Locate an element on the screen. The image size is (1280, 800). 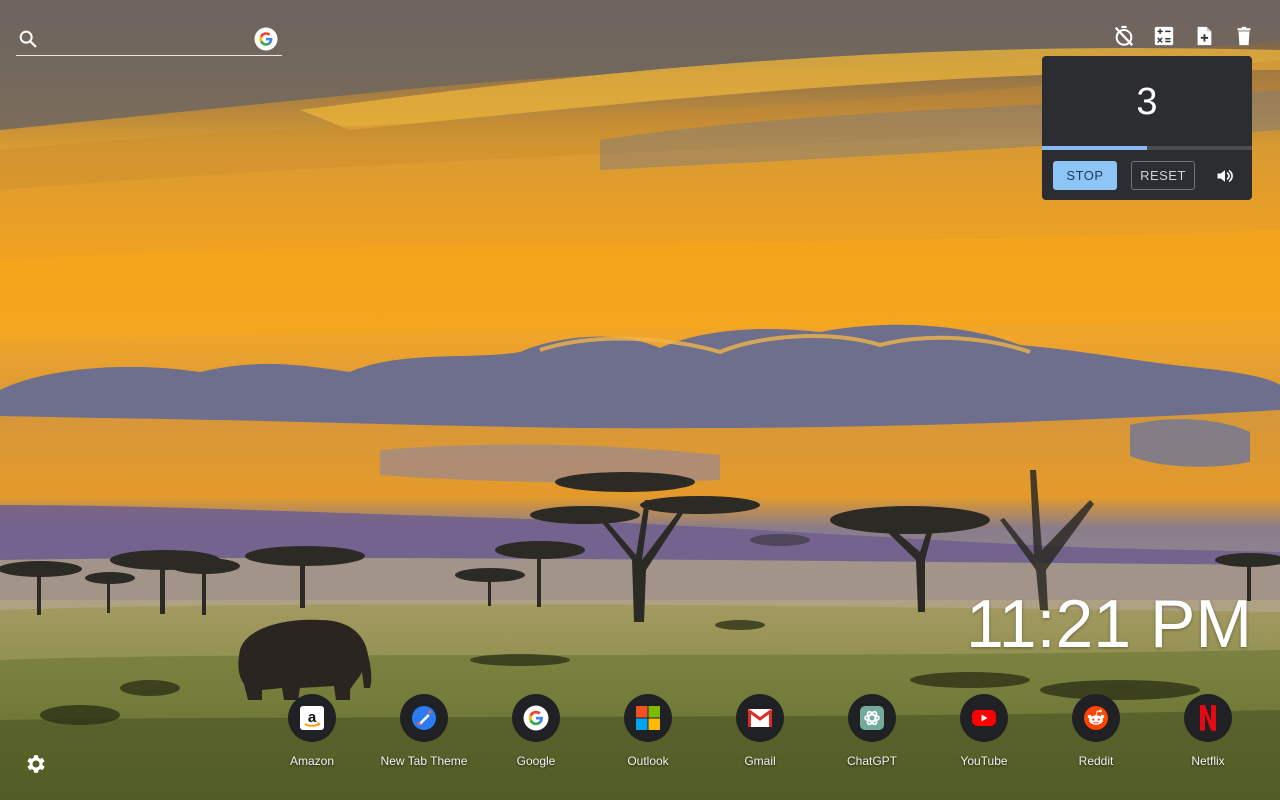
shortcut-reddit: Reddit is located at coordinates (1096, 734).